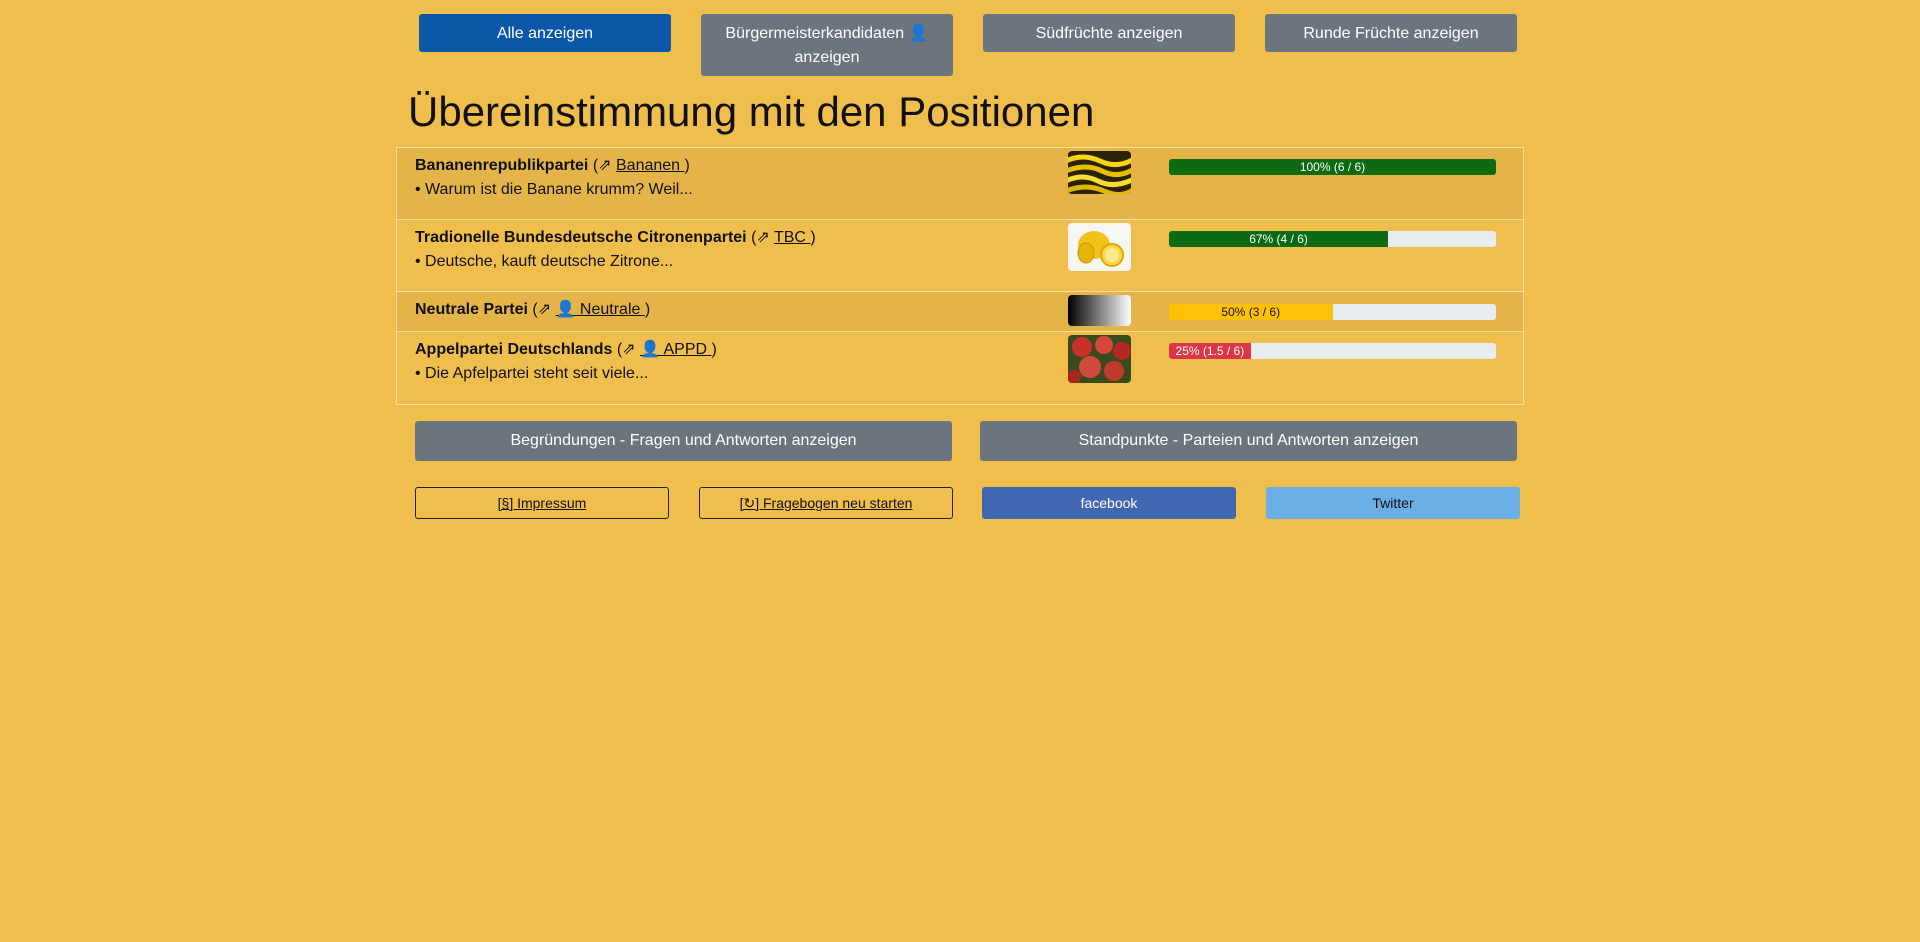  What do you see at coordinates (1109, 503) in the screenshot?
I see `facebook-share-button: facebook` at bounding box center [1109, 503].